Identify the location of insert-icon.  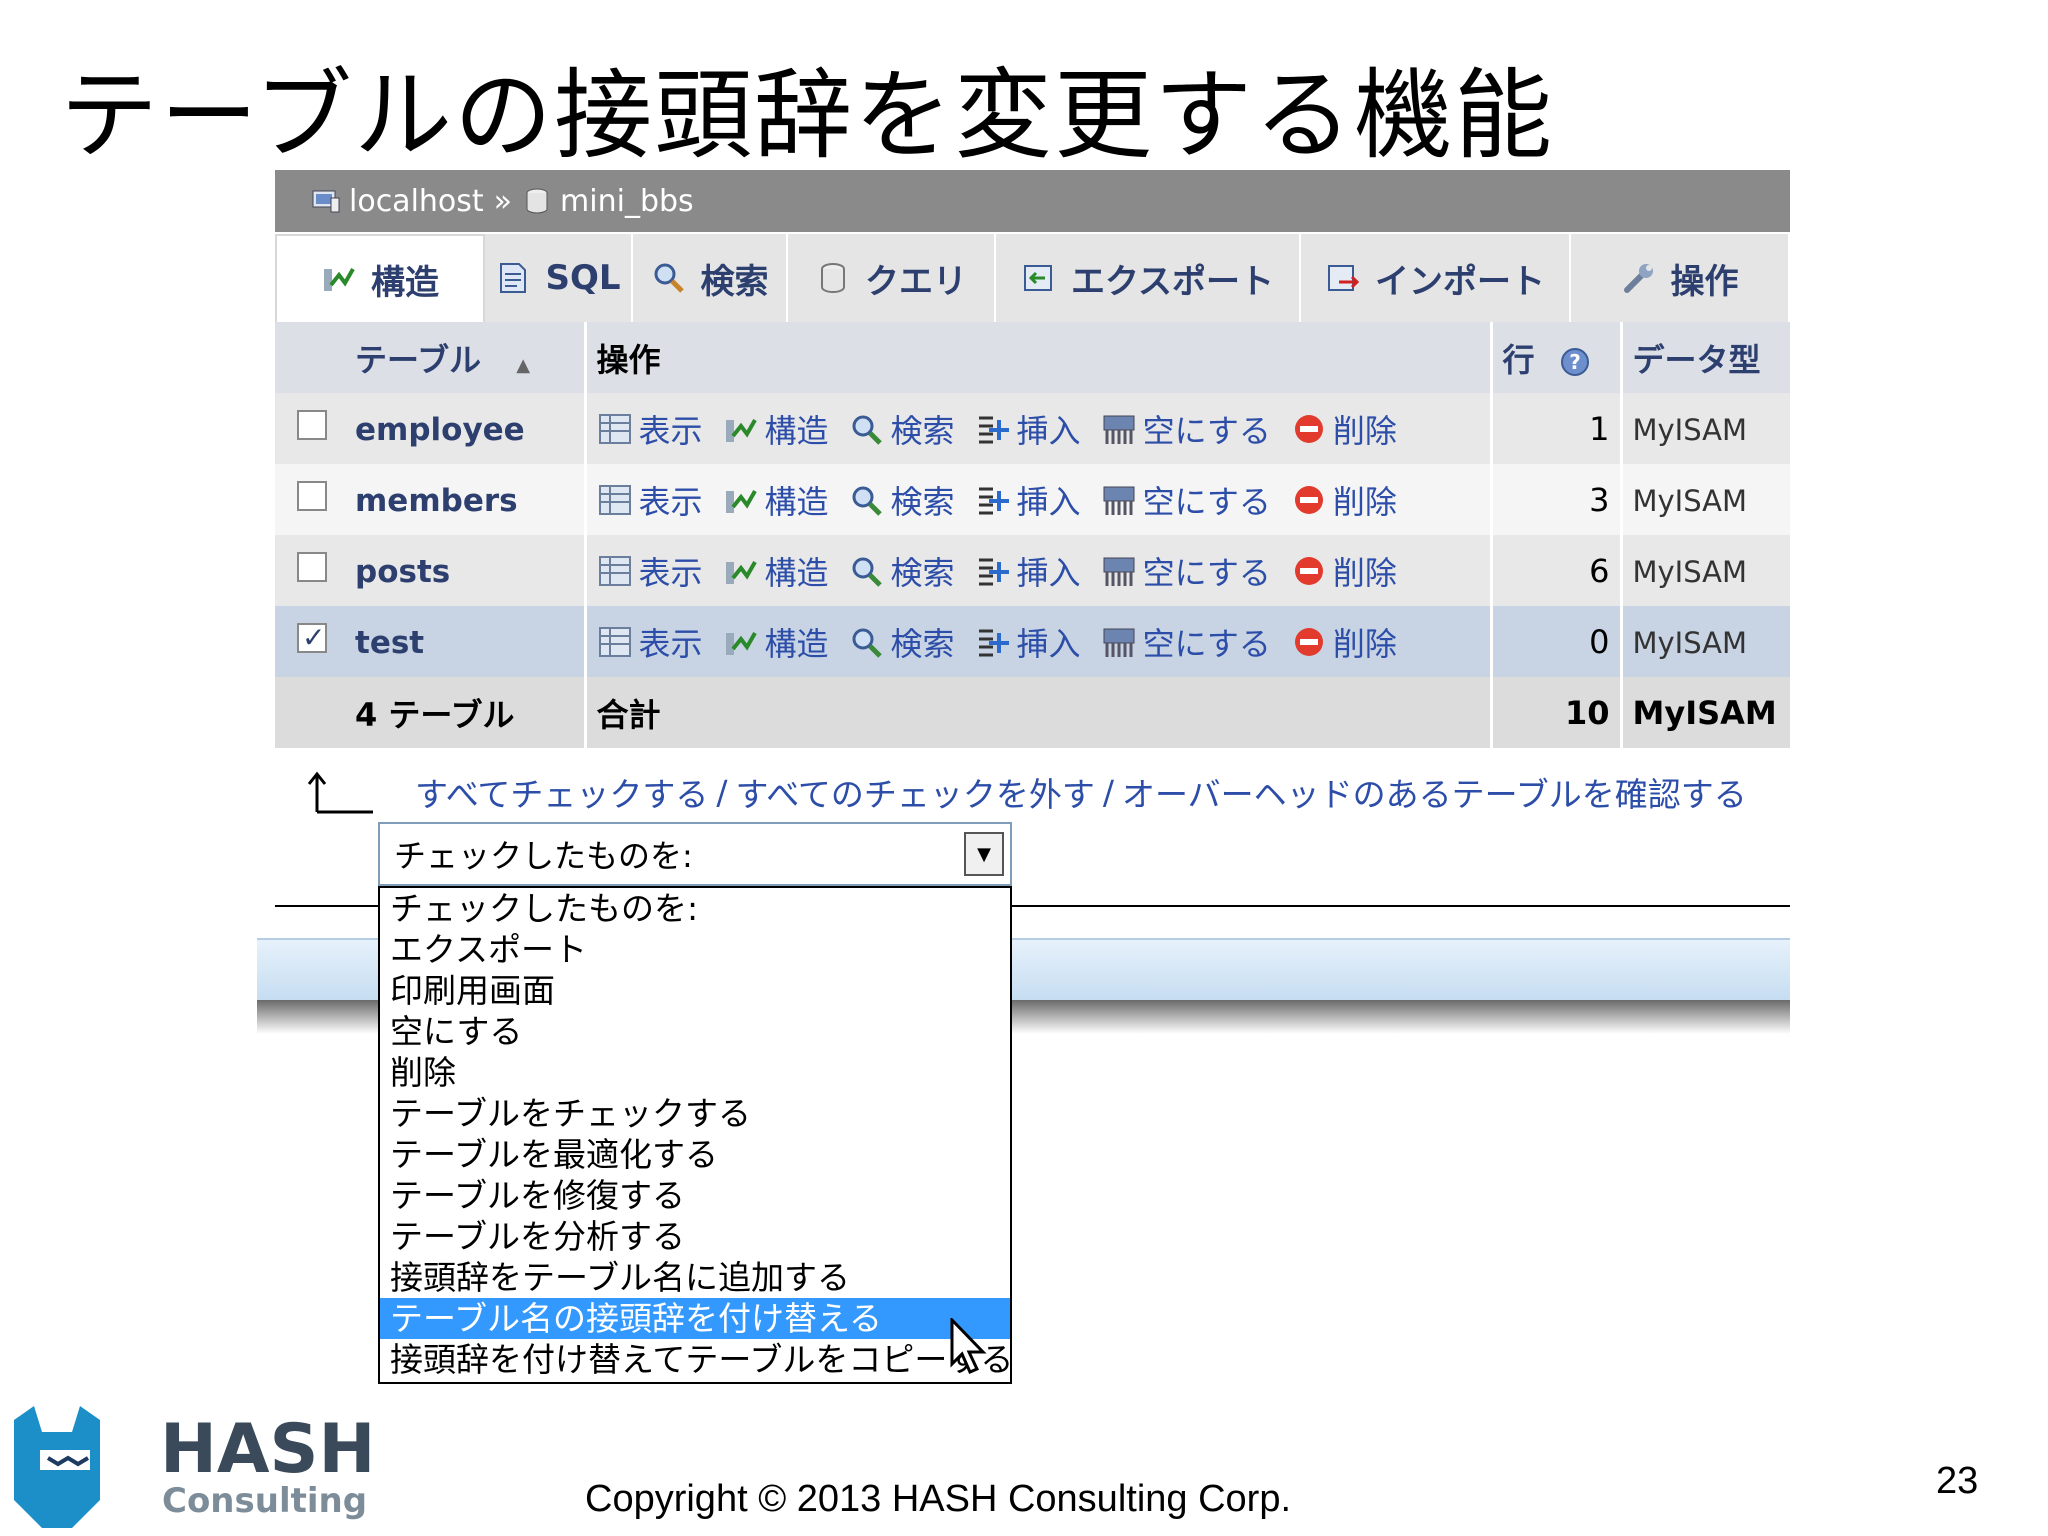
(993, 571).